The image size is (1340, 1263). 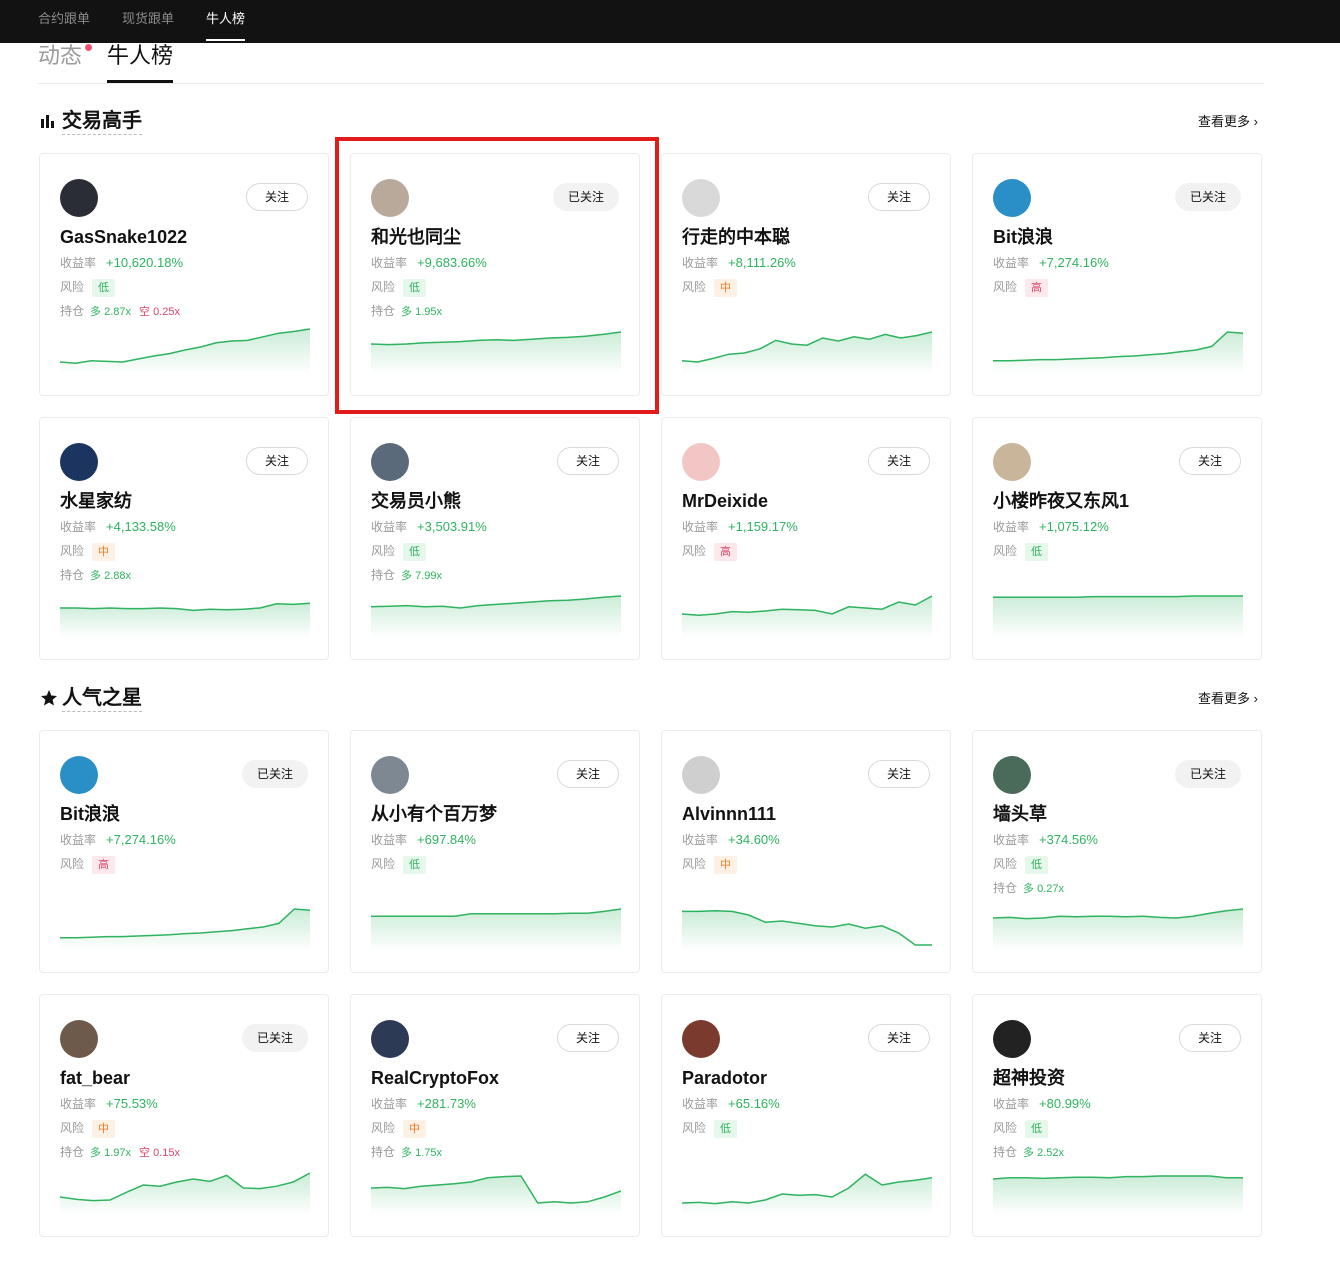 What do you see at coordinates (1117, 851) in the screenshot?
I see `trader-card: 已关注 墙头草 收益率 +374.56% 风险低持仓多 0.27x` at bounding box center [1117, 851].